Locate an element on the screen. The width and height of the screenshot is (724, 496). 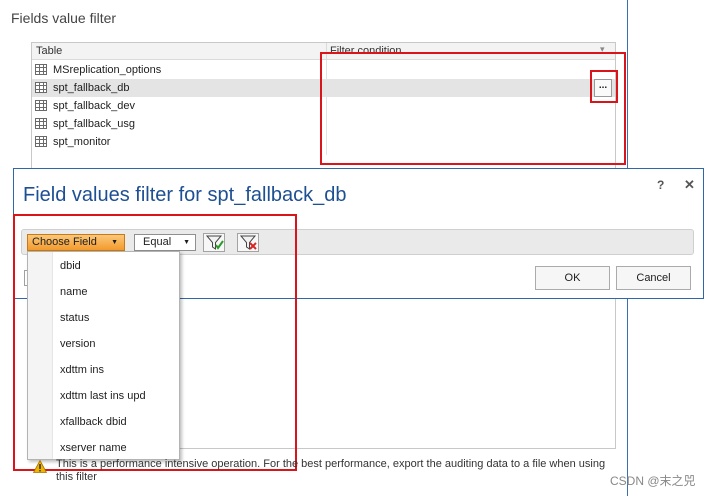
table-row: spt_fallback_usg is located at coordinates (323, 124).